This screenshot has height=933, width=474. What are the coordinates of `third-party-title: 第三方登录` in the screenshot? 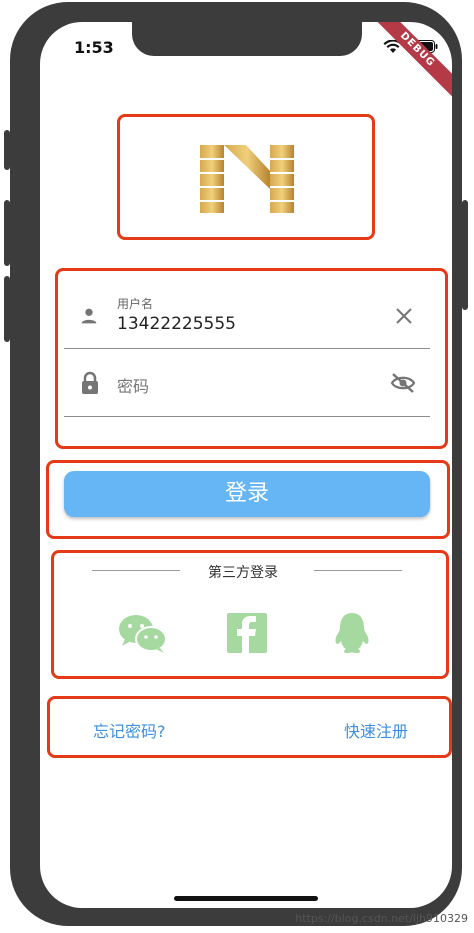 It's located at (243, 573).